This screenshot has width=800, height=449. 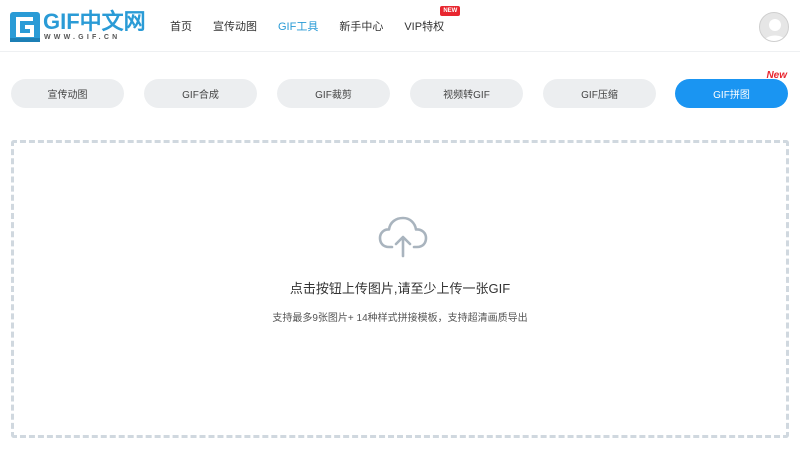 What do you see at coordinates (432, 20) in the screenshot?
I see `nav-item-vip: VIP特权 NEW` at bounding box center [432, 20].